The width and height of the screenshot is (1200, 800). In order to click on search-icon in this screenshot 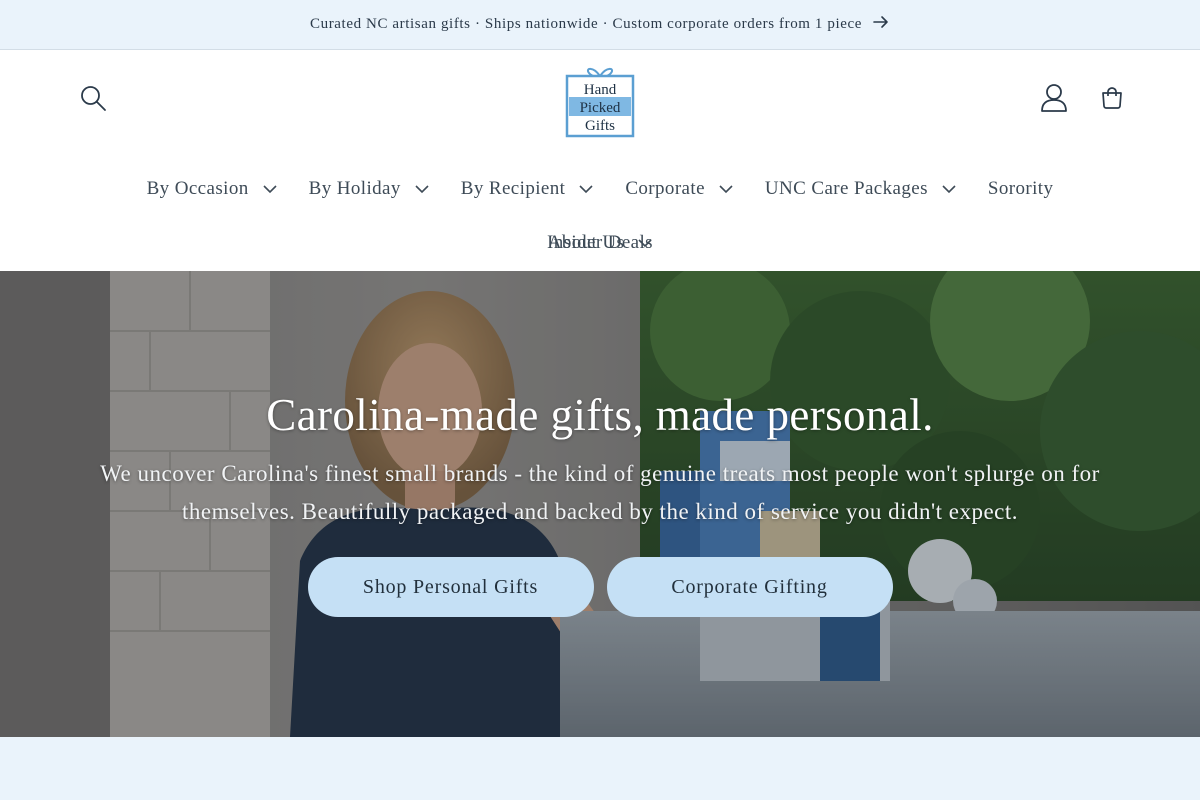, I will do `click(93, 100)`.